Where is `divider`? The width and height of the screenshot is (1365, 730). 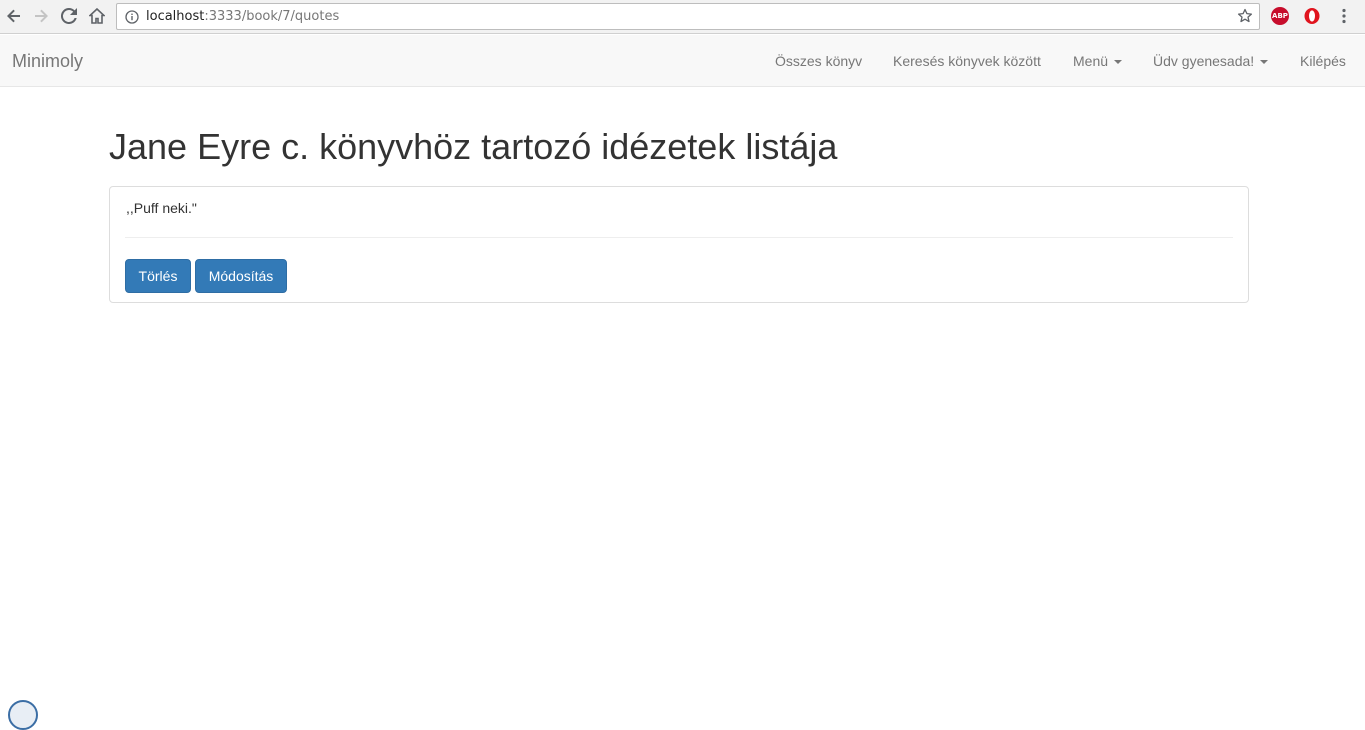
divider is located at coordinates (679, 237).